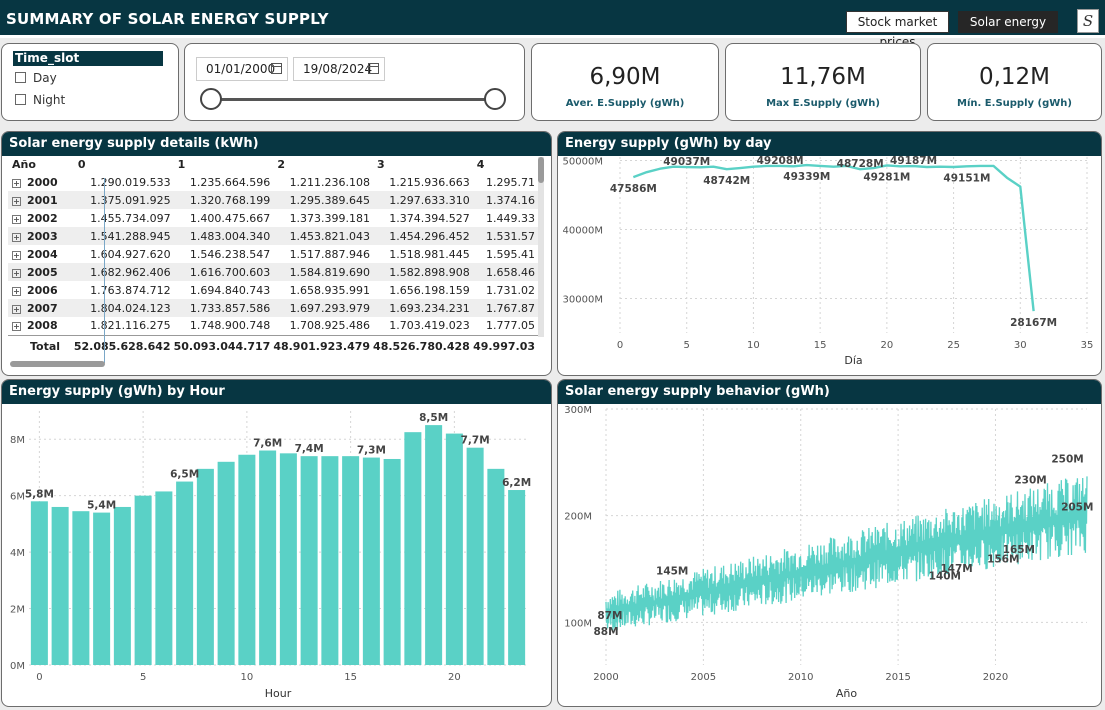 The height and width of the screenshot is (710, 1105). I want to click on total-cell: 49.997.03, so click(505, 345).